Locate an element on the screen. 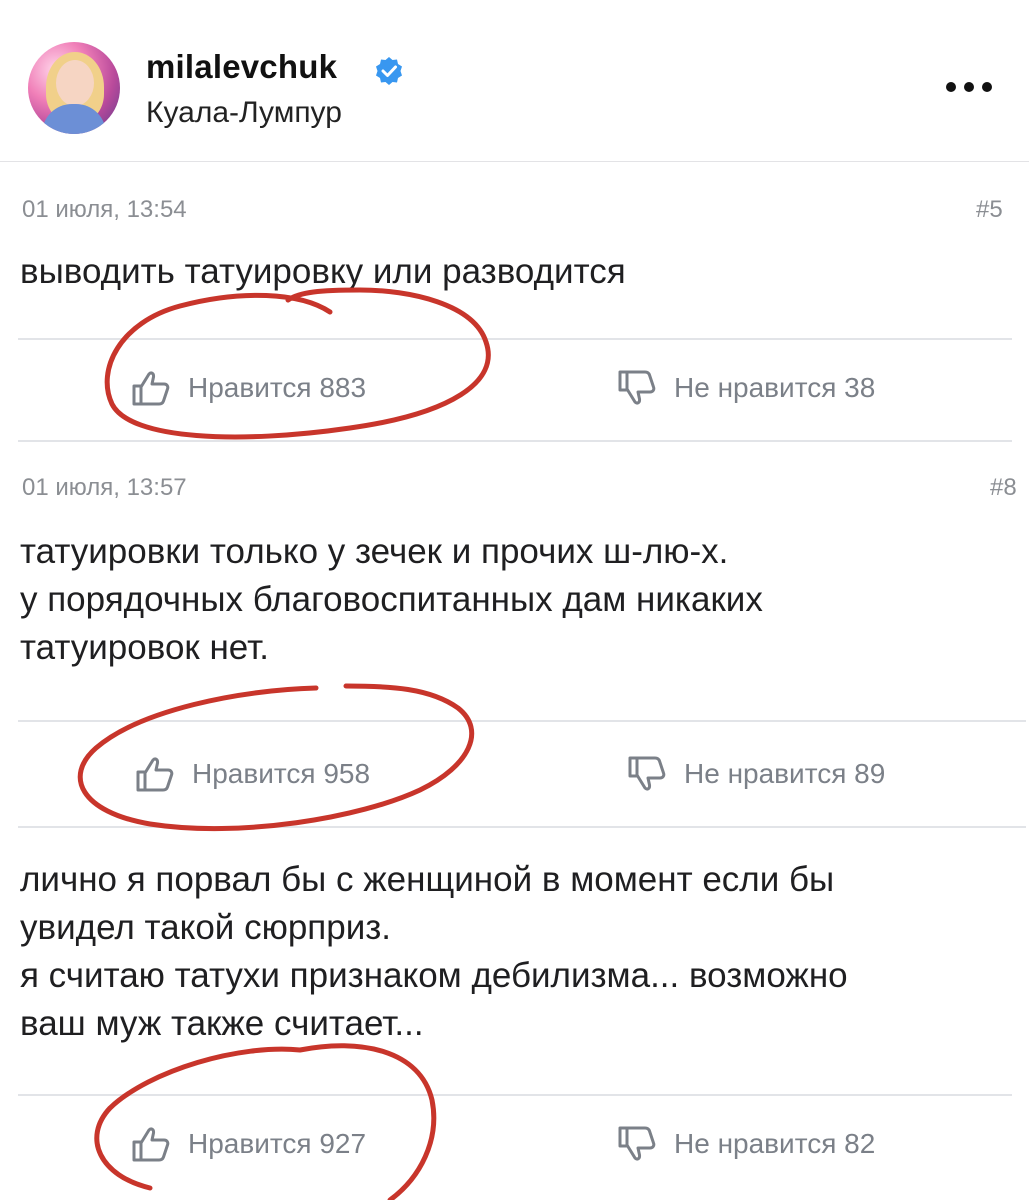 This screenshot has width=1029, height=1200. dislike-button: Не нравится 38 is located at coordinates (744, 388).